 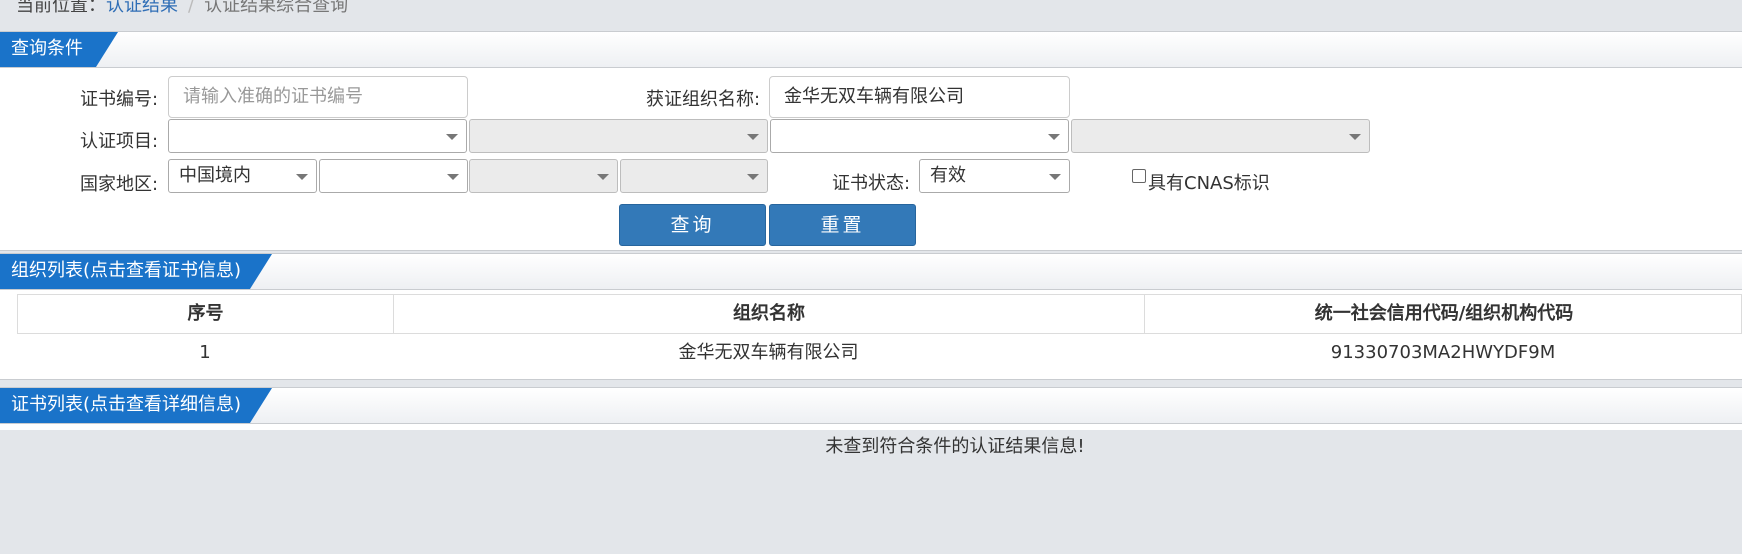 I want to click on breadcrumb-prefix: 当前位置：, so click(x=61, y=8).